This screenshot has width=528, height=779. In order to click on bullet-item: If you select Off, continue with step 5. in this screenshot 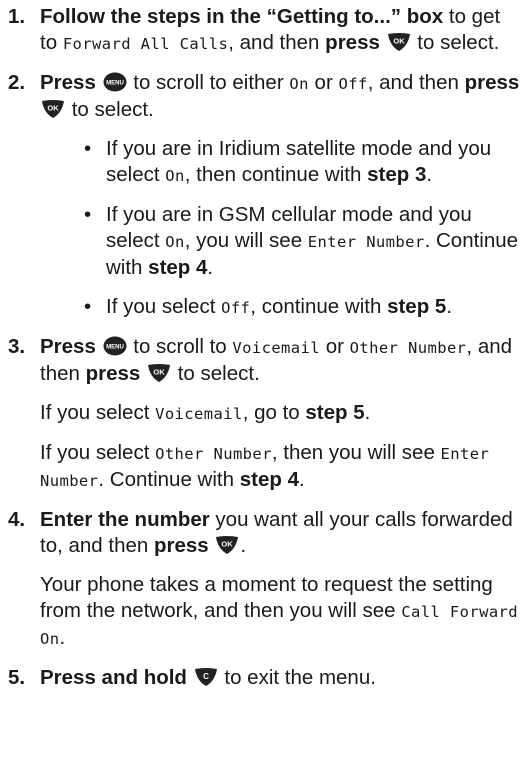, I will do `click(302, 307)`.